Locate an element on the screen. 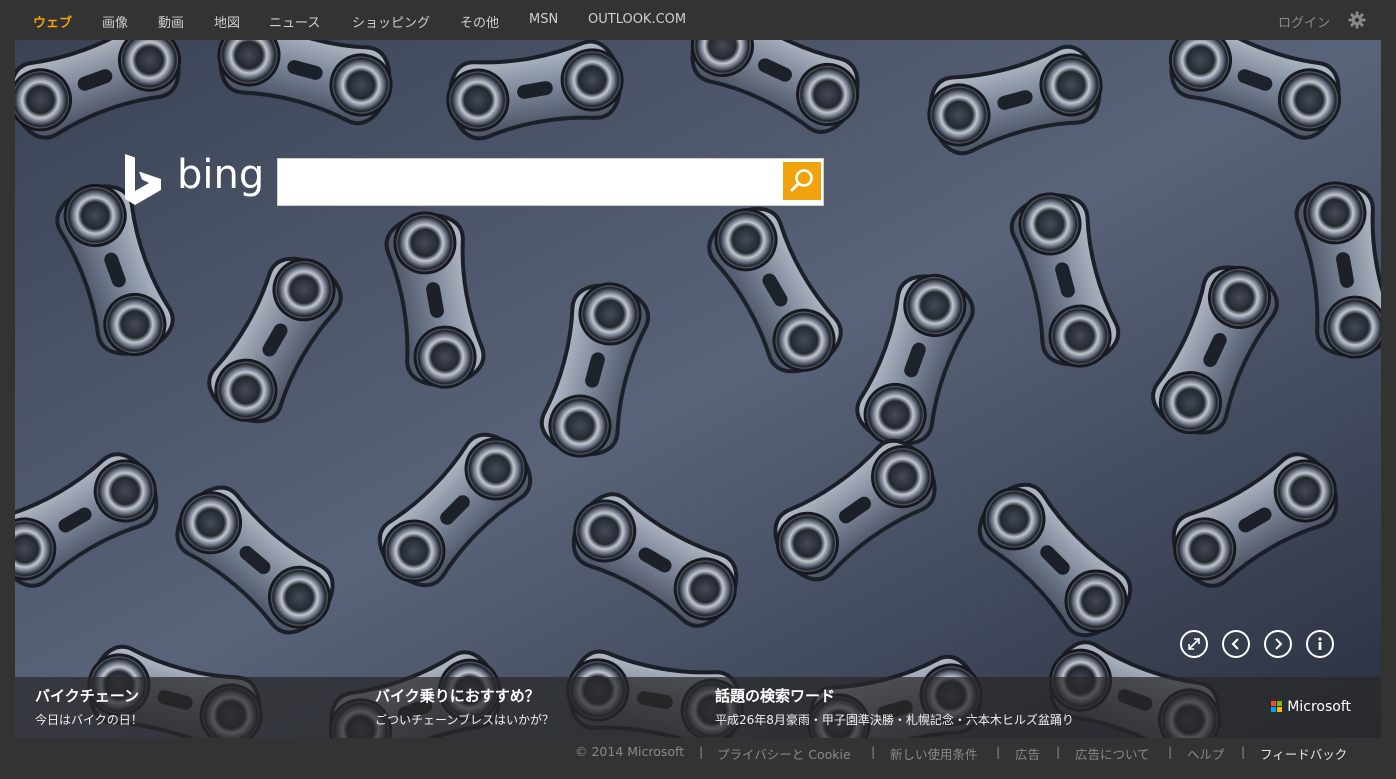 The height and width of the screenshot is (779, 1396). search-box is located at coordinates (550, 182).